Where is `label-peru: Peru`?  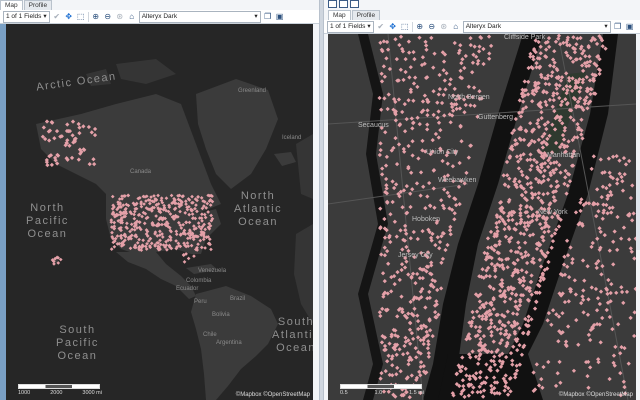 label-peru: Peru is located at coordinates (200, 302).